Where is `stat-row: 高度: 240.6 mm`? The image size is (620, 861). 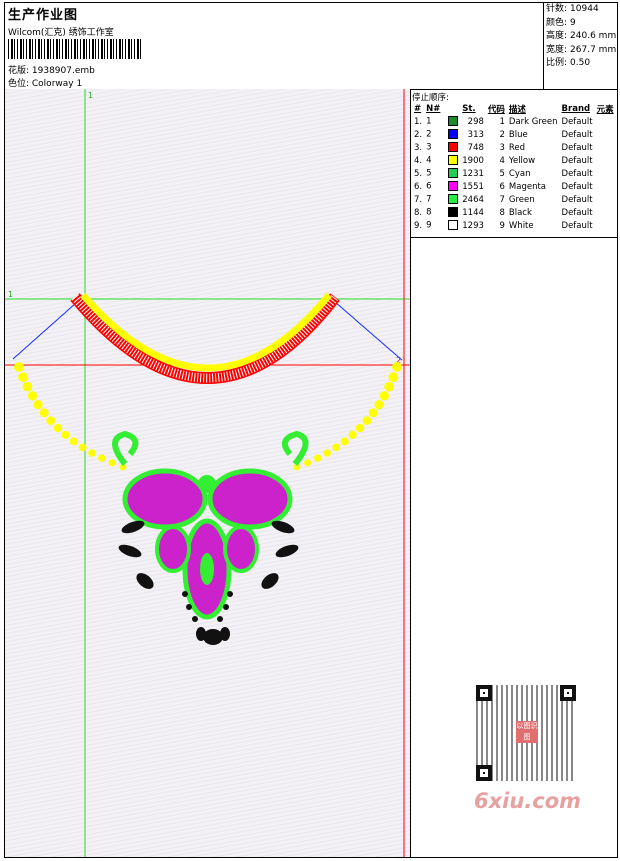 stat-row: 高度: 240.6 mm is located at coordinates (581, 36).